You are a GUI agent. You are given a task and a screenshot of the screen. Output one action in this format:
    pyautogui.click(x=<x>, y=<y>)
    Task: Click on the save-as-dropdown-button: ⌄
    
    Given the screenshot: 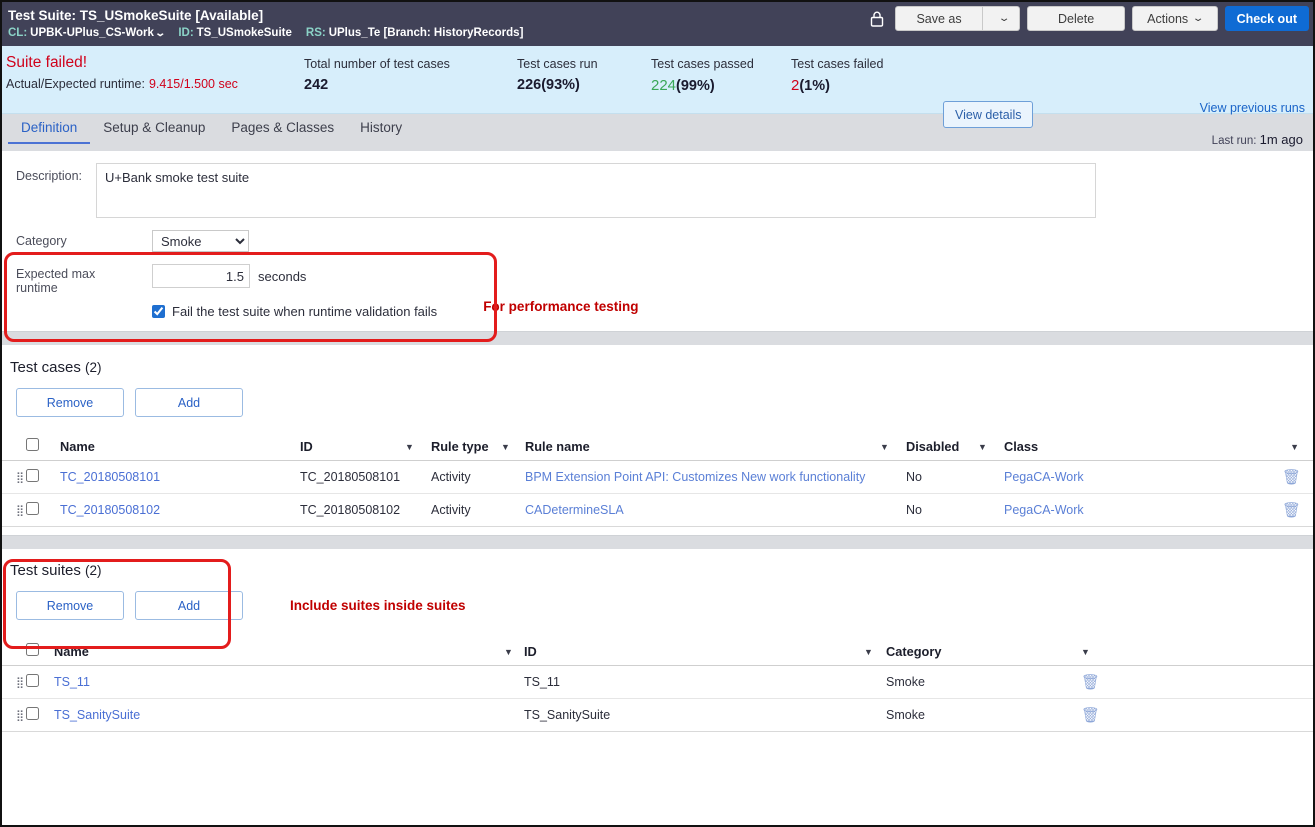 What is the action you would take?
    pyautogui.click(x=1001, y=18)
    